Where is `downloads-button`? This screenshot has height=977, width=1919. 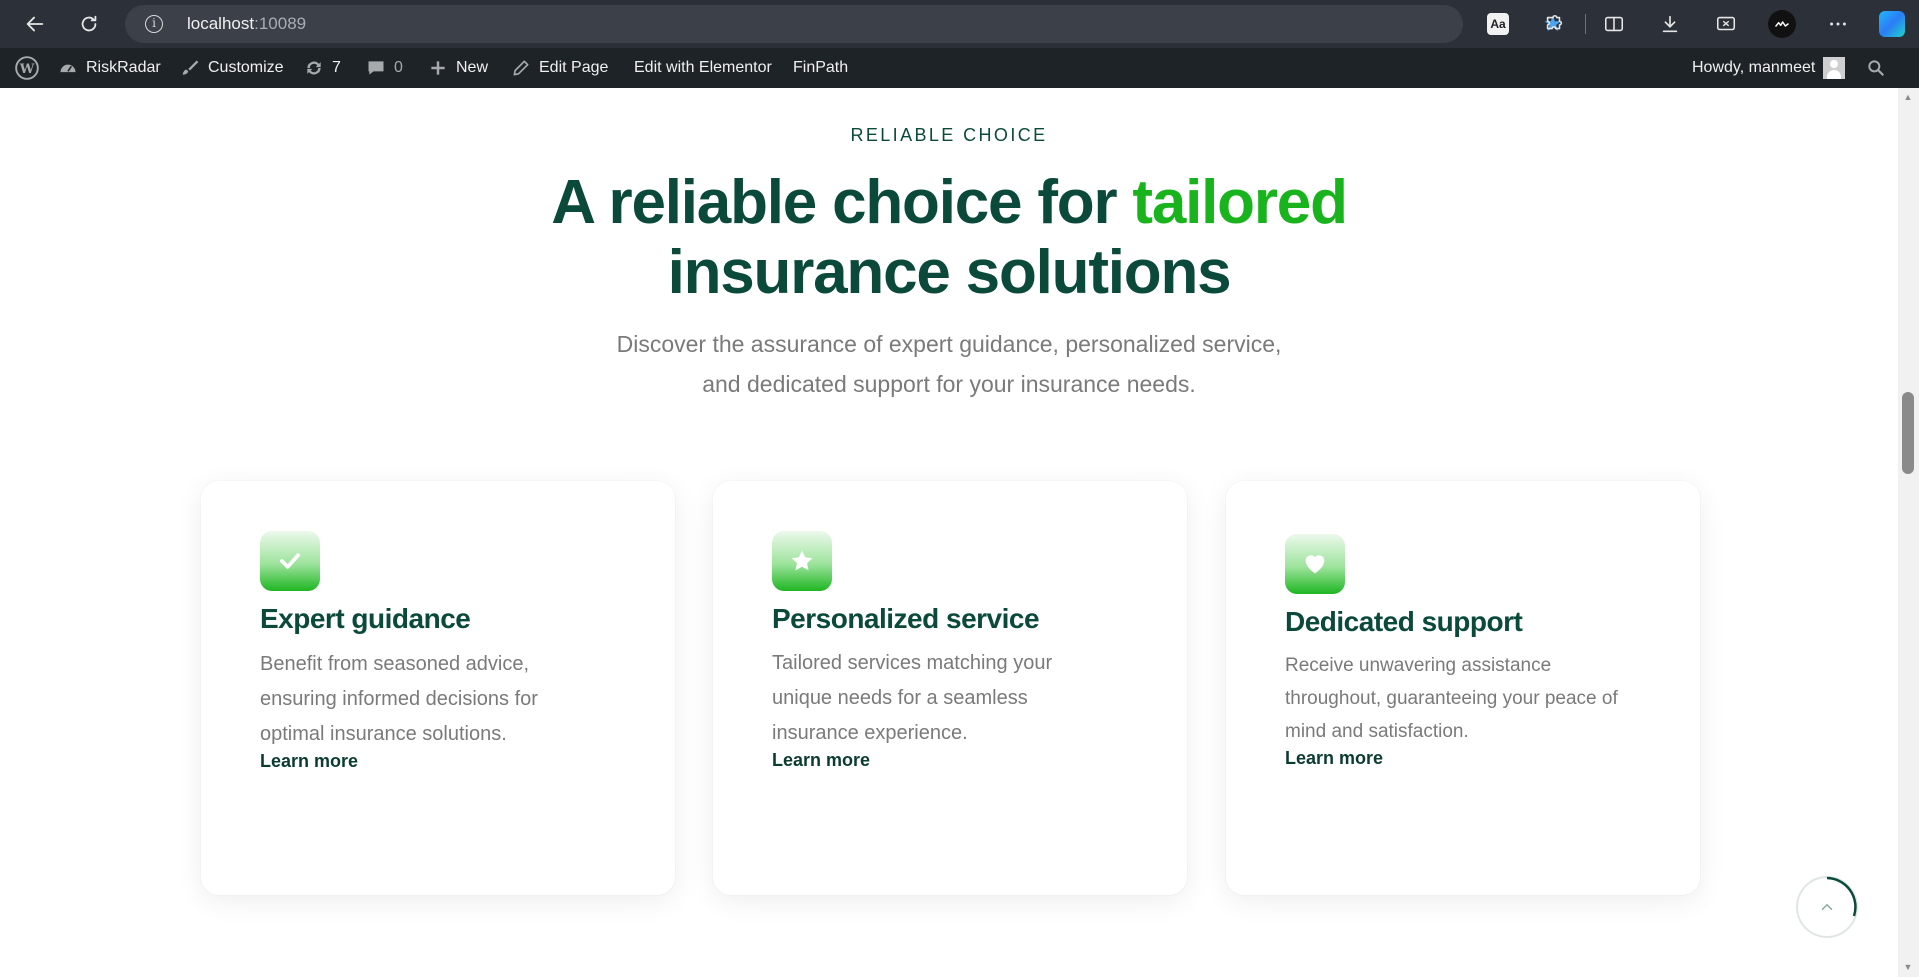
downloads-button is located at coordinates (1670, 24).